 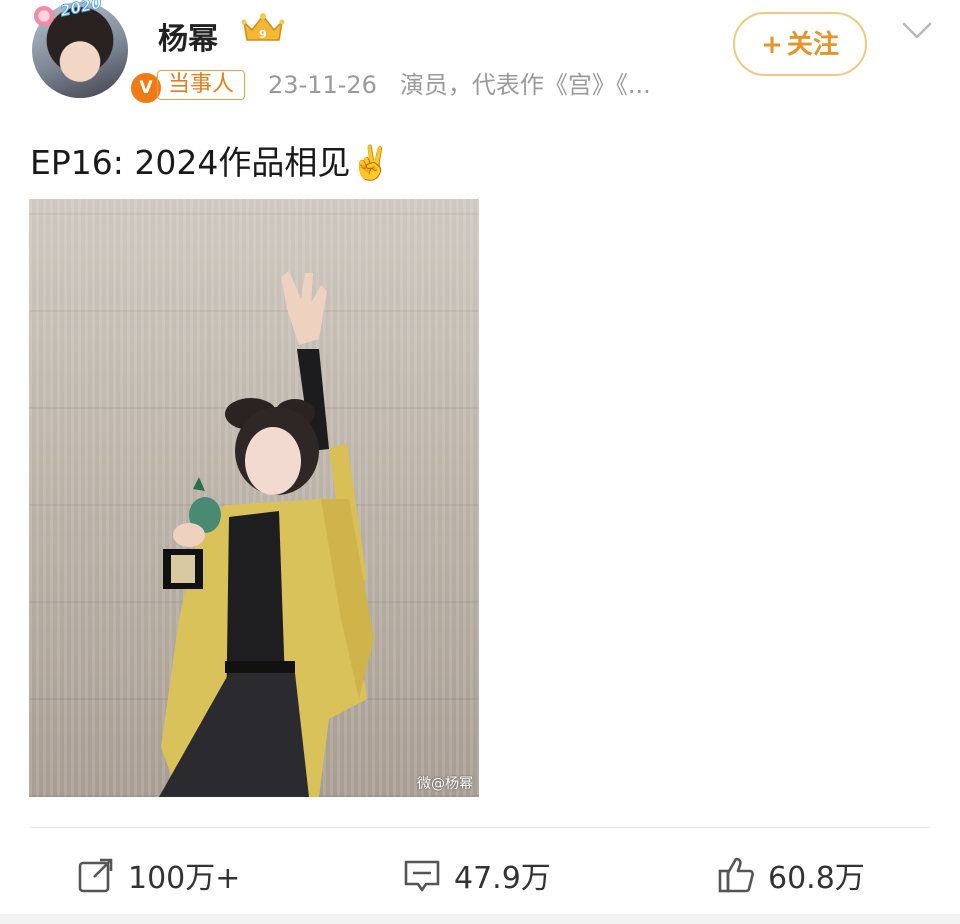 I want to click on like-button: 60.8万, so click(x=790, y=875).